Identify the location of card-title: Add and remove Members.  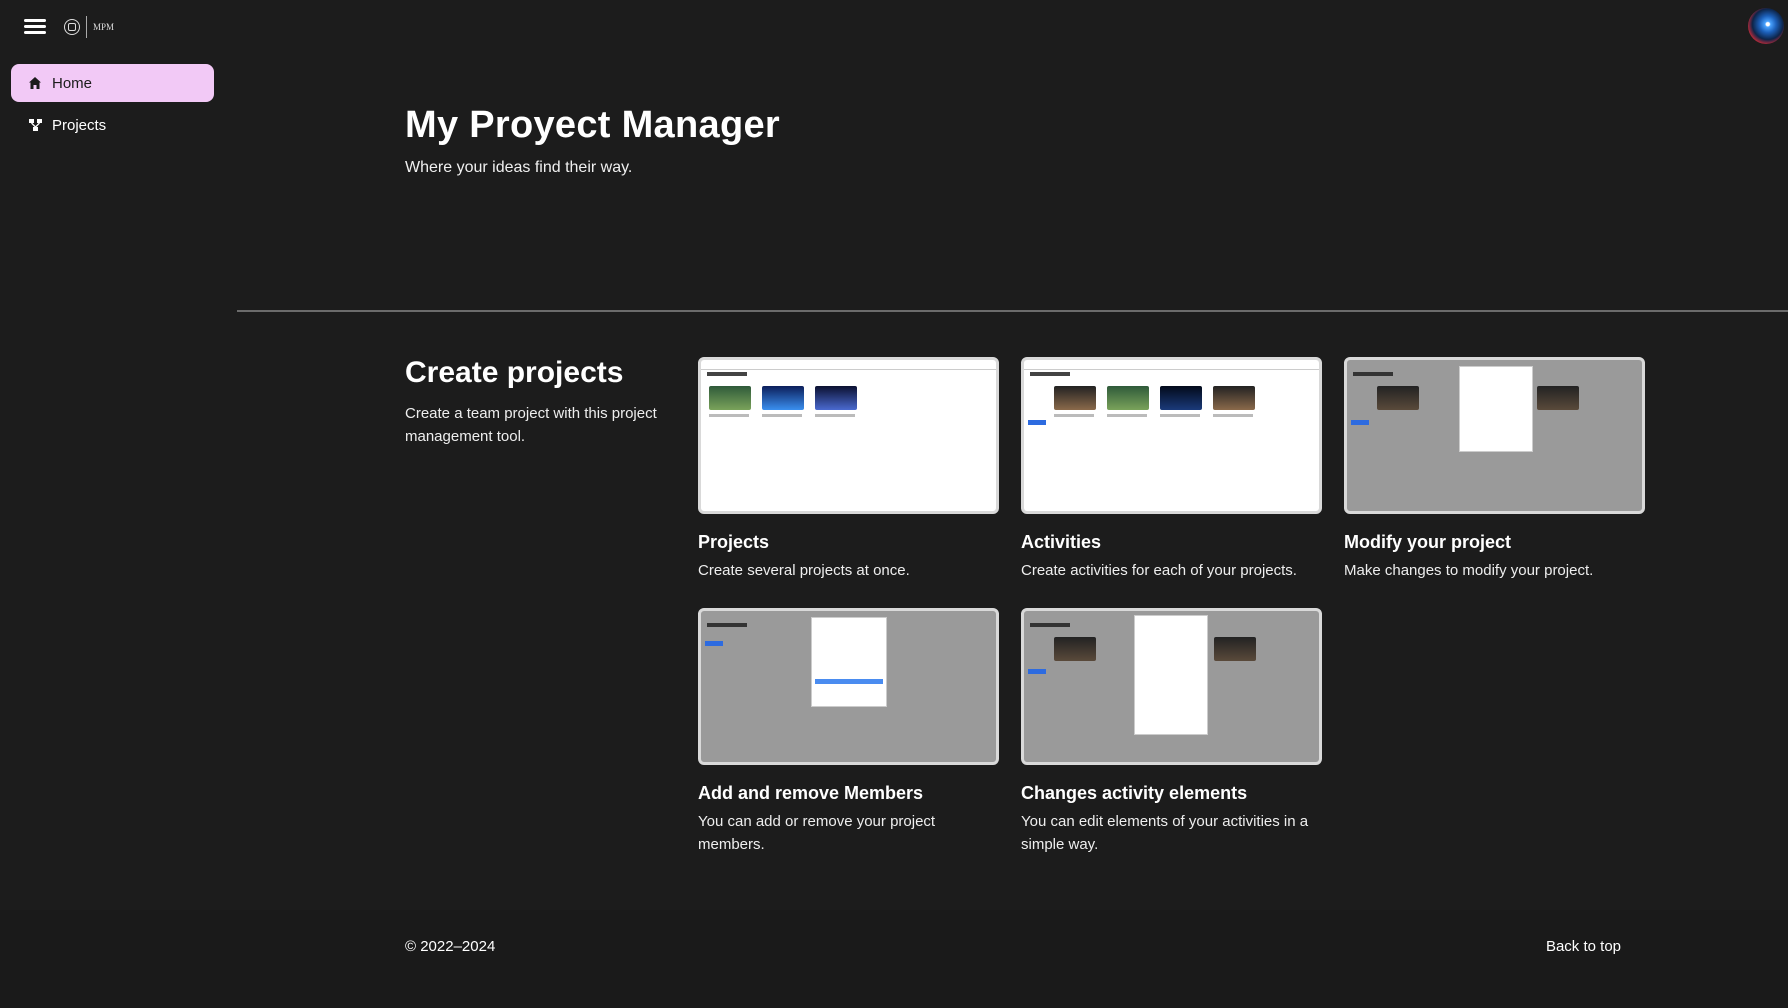
(811, 793).